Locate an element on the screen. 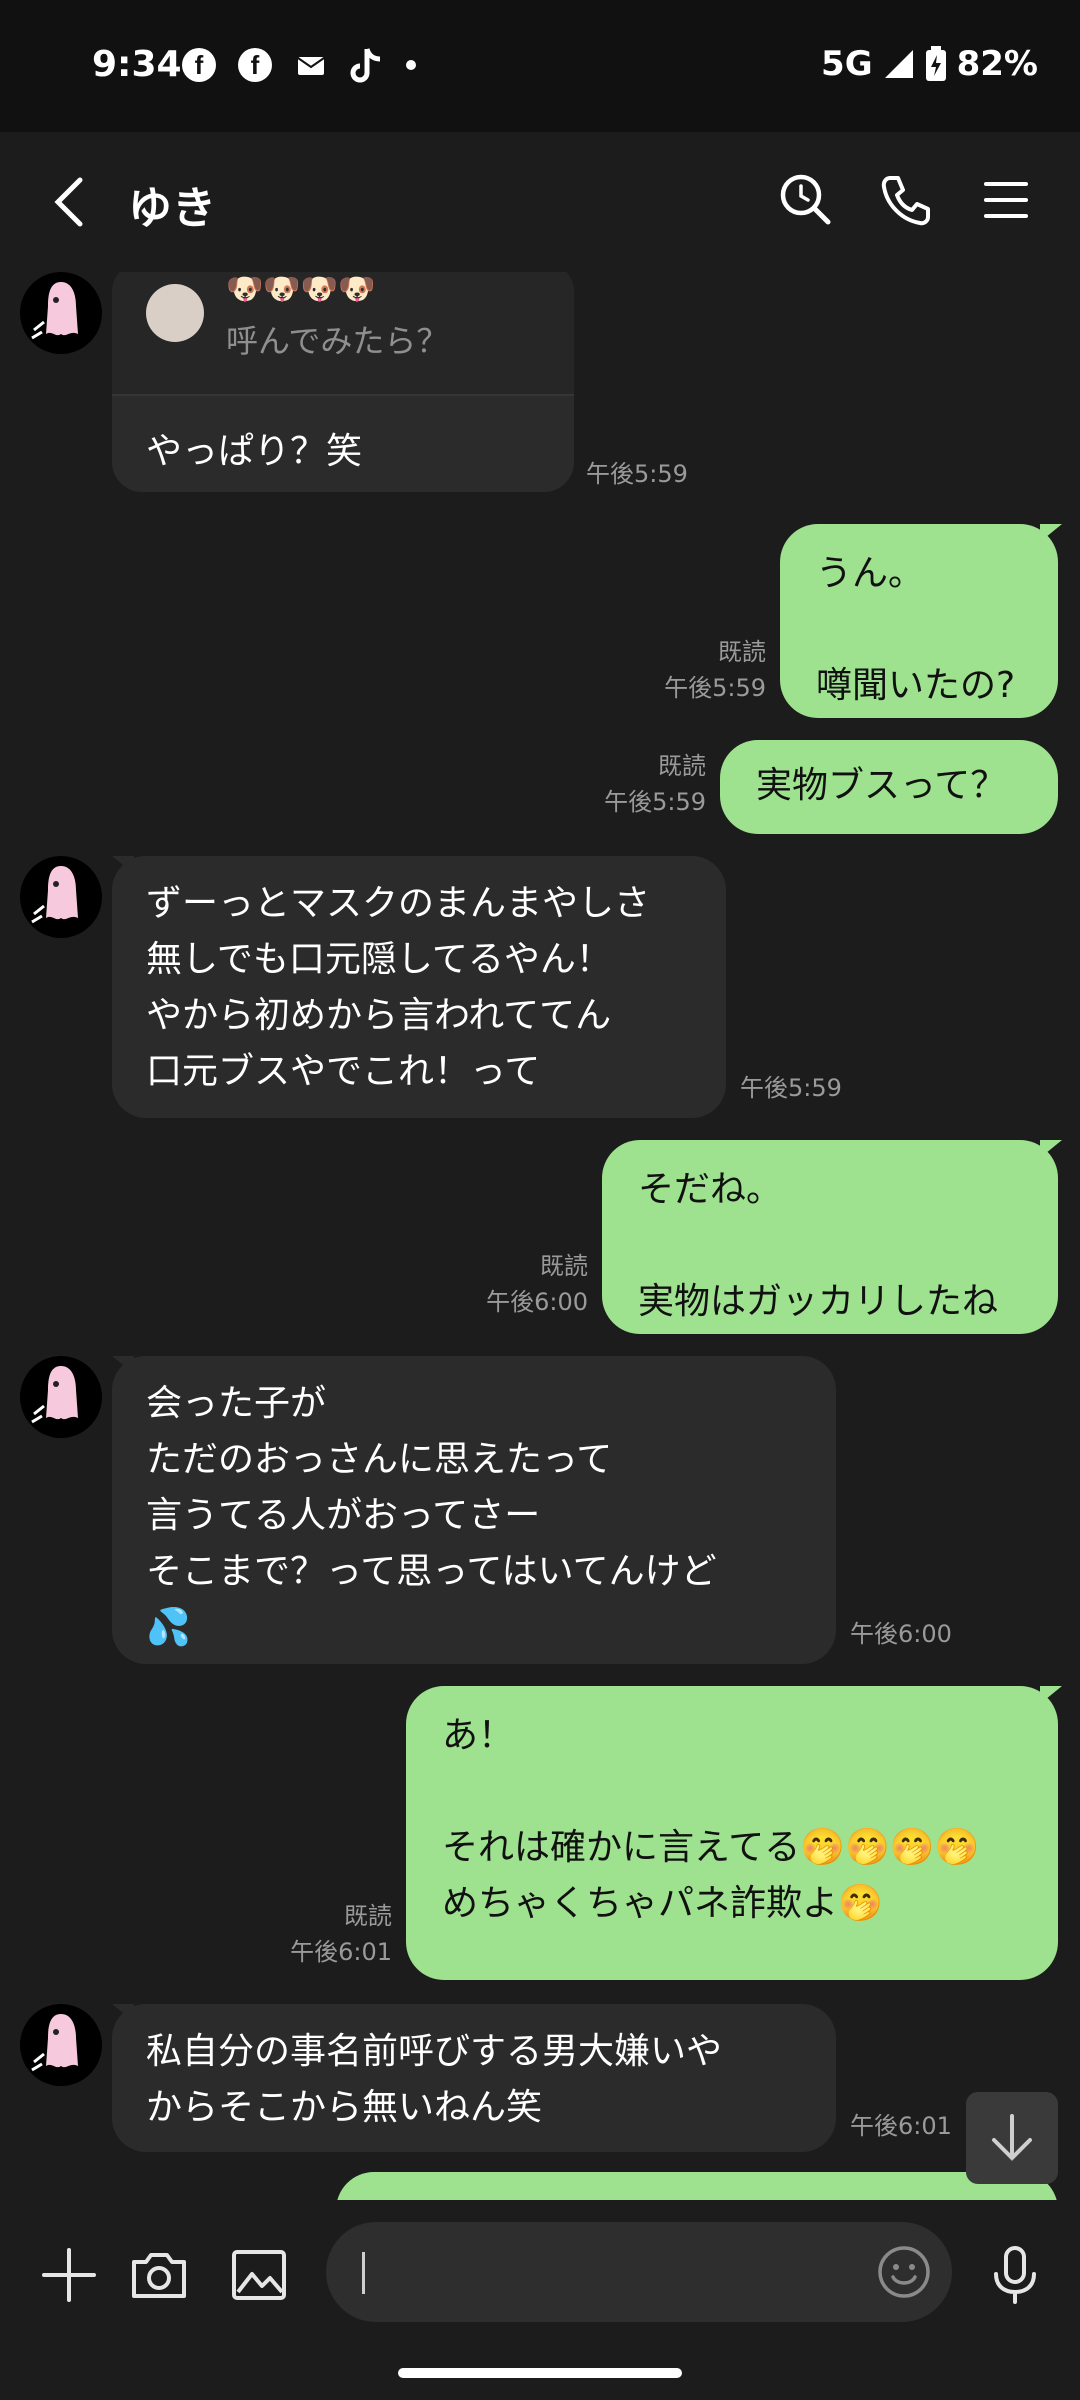 The image size is (1080, 2400). emoji-icon is located at coordinates (904, 2272).